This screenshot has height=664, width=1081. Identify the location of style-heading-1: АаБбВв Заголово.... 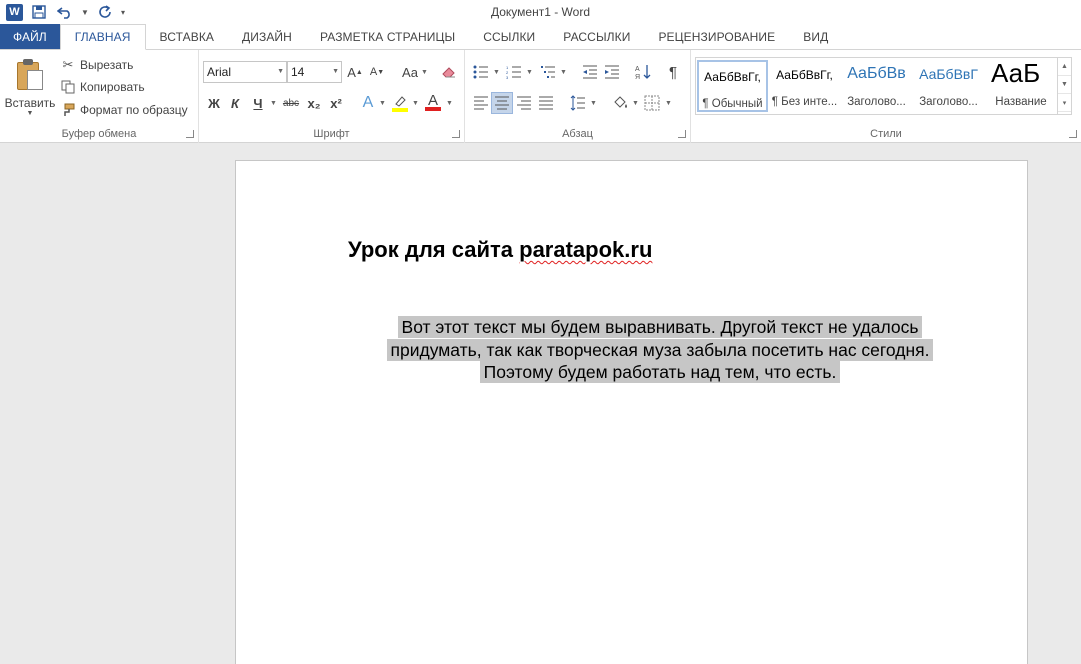
(876, 86).